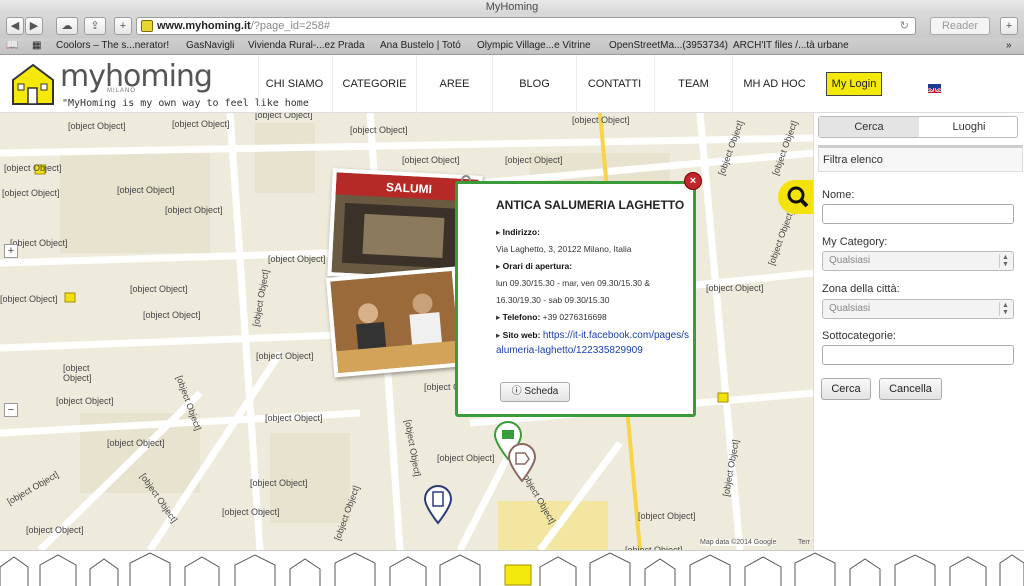 The image size is (1024, 586). Describe the element at coordinates (147, 26) in the screenshot. I see `favicon-icon` at that location.